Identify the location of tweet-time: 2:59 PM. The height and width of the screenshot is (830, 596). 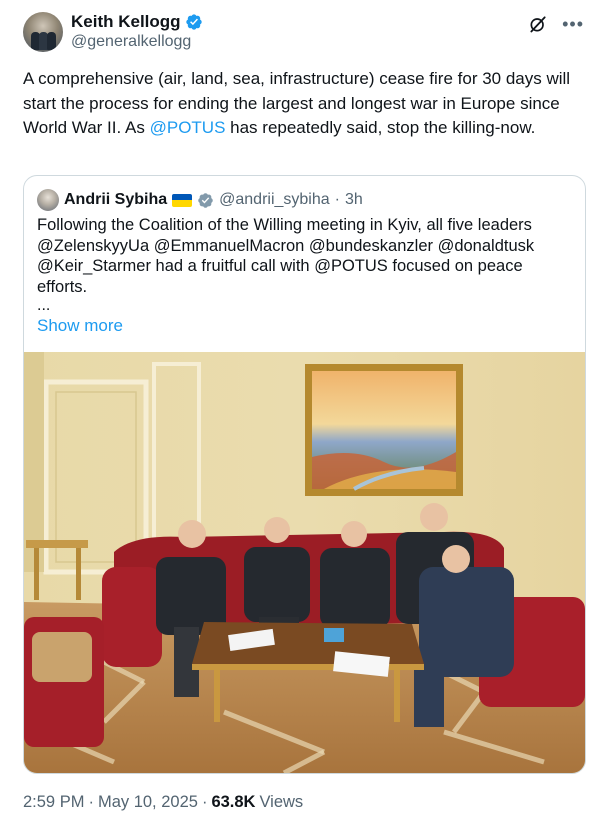
(53, 802).